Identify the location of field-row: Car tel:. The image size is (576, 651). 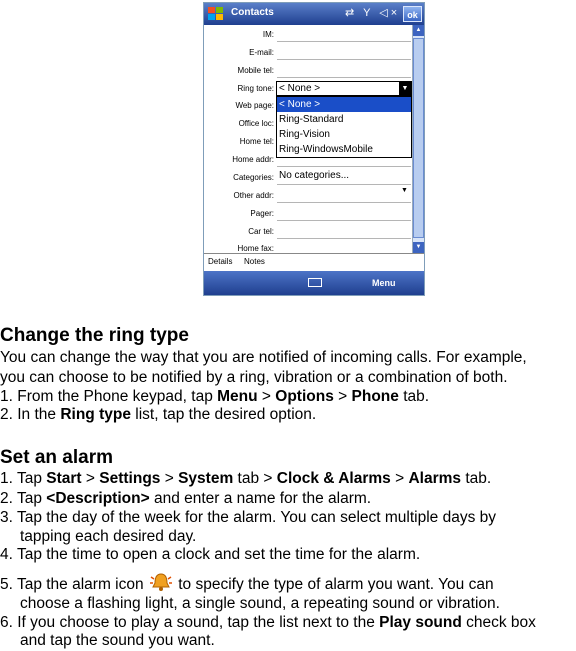
(308, 232).